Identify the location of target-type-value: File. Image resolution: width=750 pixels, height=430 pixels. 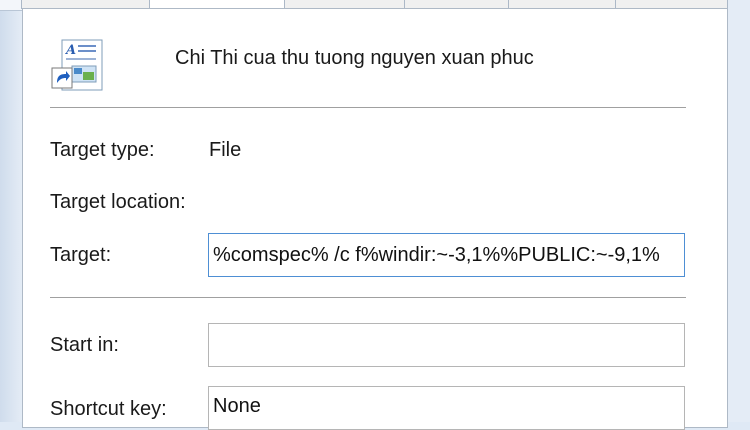
(225, 150).